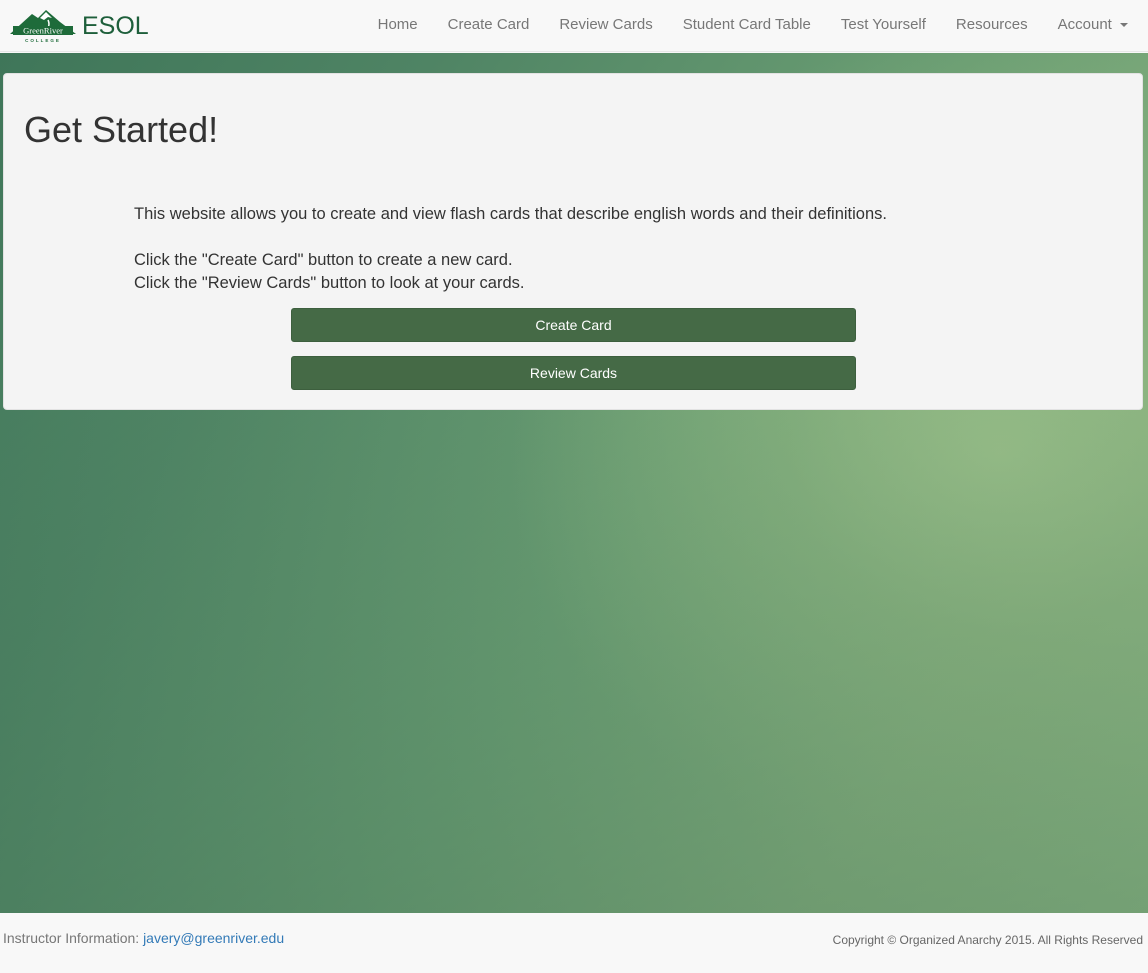  What do you see at coordinates (73, 938) in the screenshot?
I see `instructor-label: Instructor Information:` at bounding box center [73, 938].